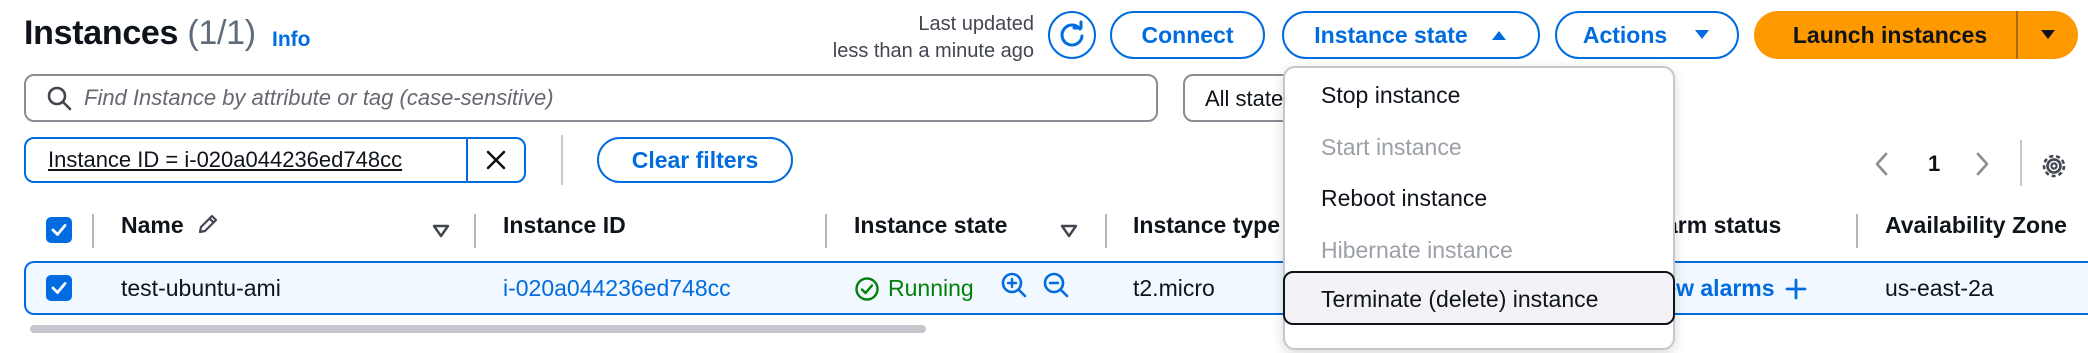 Image resolution: width=2088 pixels, height=353 pixels. What do you see at coordinates (1939, 288) in the screenshot?
I see `availability-zone: us-east-2a` at bounding box center [1939, 288].